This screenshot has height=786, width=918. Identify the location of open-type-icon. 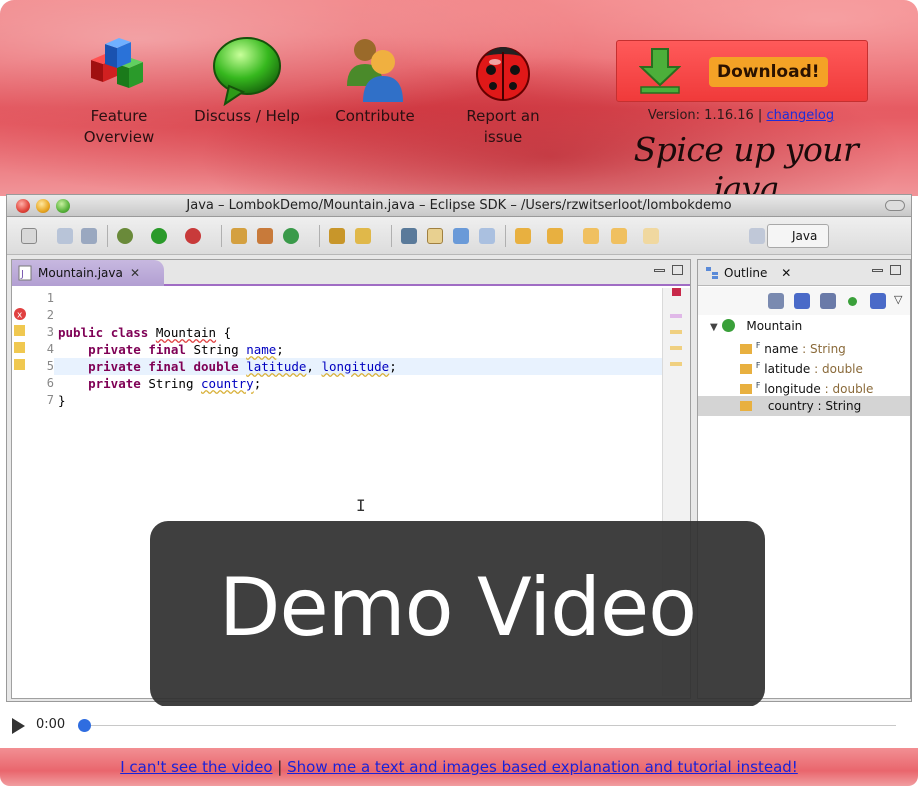
(337, 236).